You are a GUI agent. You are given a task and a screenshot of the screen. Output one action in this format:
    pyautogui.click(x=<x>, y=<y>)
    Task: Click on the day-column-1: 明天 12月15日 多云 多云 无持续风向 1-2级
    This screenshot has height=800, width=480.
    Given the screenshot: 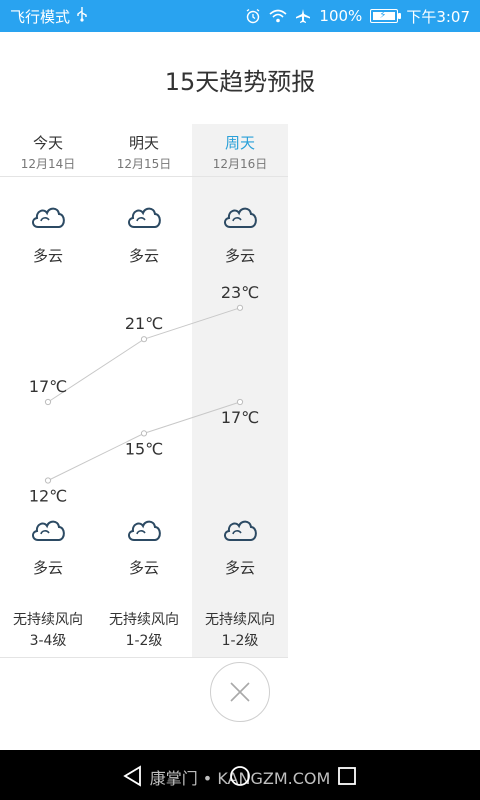 What is the action you would take?
    pyautogui.click(x=144, y=391)
    